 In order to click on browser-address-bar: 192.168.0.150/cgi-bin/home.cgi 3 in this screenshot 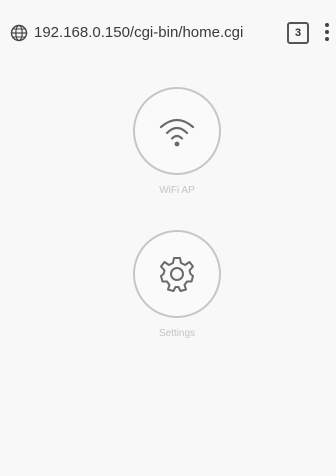, I will do `click(168, 32)`.